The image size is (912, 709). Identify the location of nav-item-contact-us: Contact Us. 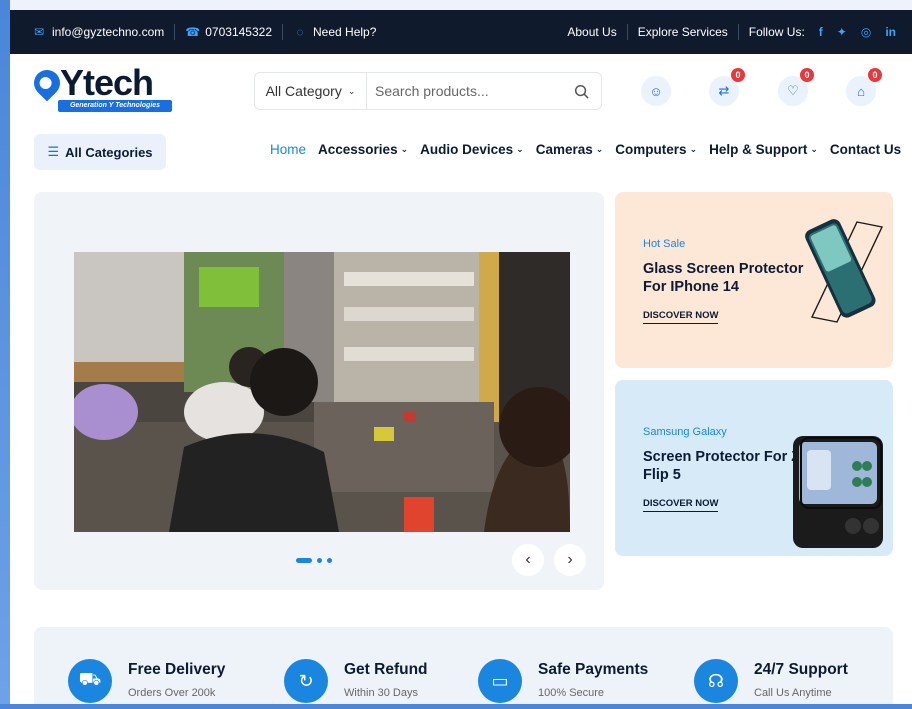
(865, 149).